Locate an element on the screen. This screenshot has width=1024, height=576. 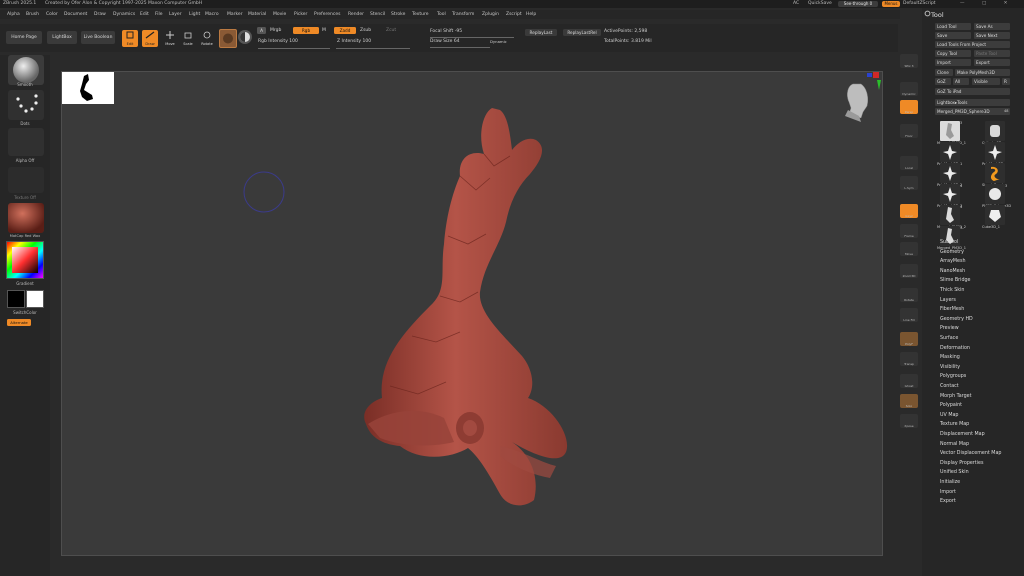
menu-color: Color is located at coordinates (52, 14).